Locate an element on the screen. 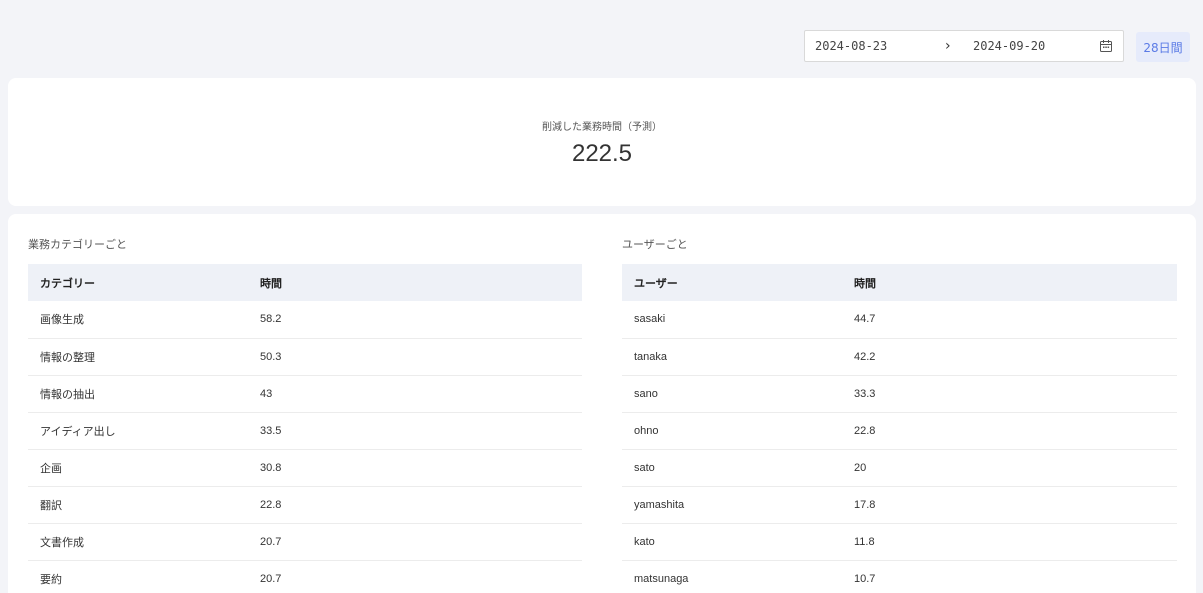 Image resolution: width=1203 pixels, height=593 pixels. table-header-row: ユーザー 時間 is located at coordinates (899, 282).